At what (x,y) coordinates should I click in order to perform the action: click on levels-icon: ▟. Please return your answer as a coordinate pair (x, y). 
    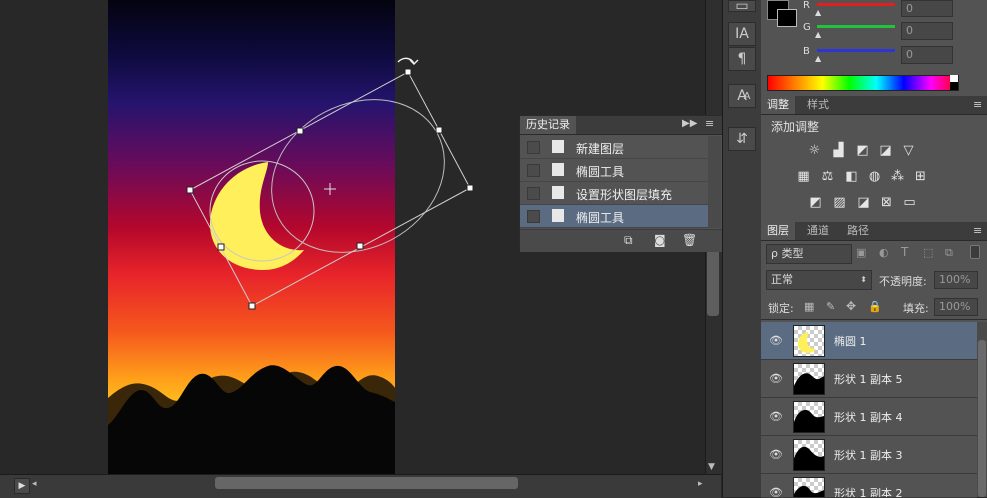
    Looking at the image, I should click on (838, 150).